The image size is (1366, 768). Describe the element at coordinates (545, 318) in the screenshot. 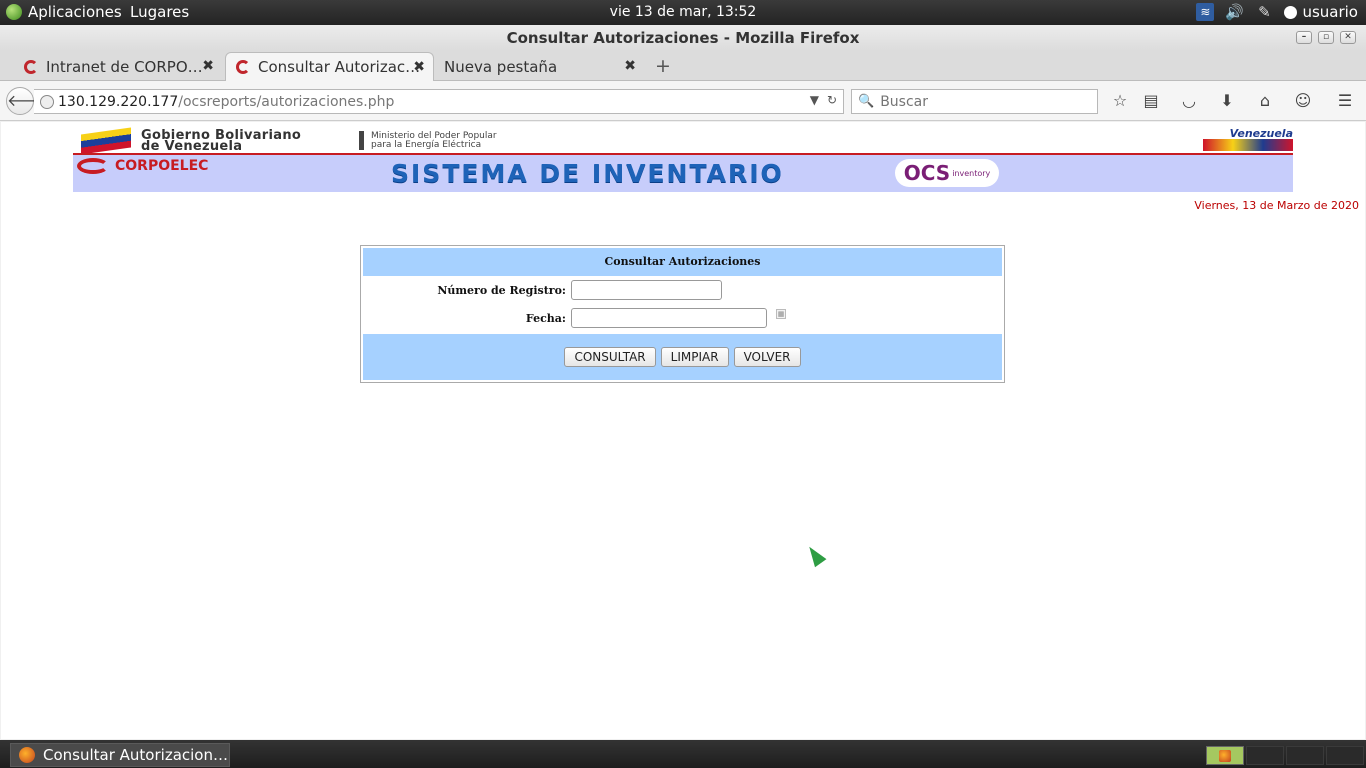

I see `fecha-label: Fecha:` at that location.